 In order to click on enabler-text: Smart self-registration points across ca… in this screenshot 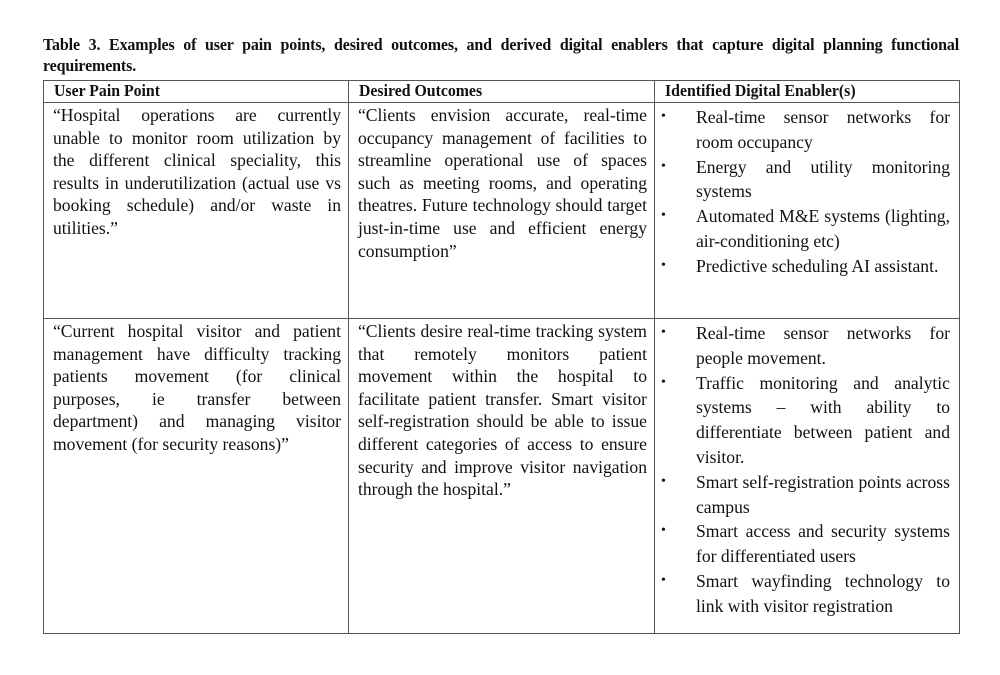, I will do `click(823, 494)`.